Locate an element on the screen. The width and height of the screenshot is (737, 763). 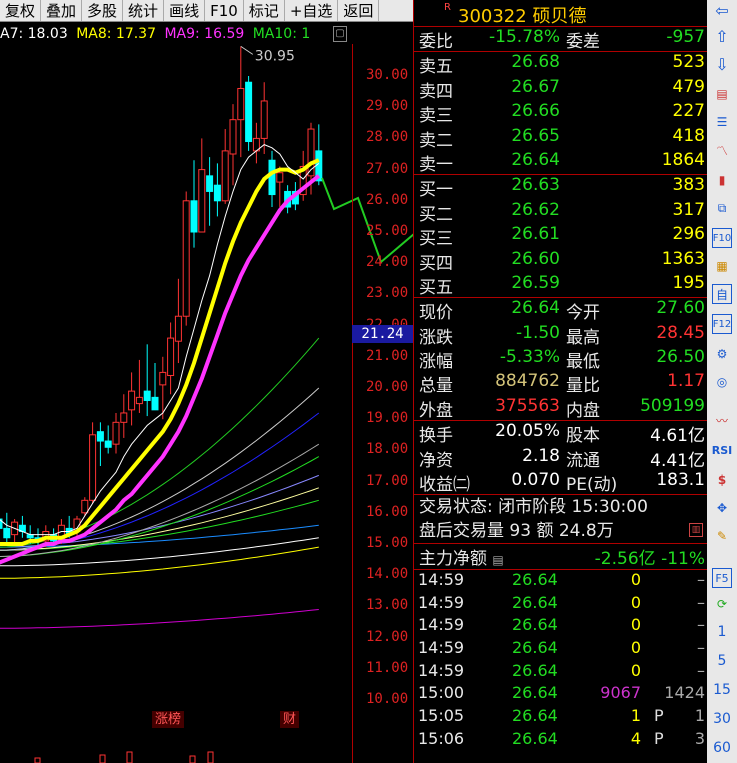
tick-row: 15:00 26.64 9067 1424 is located at coordinates (561, 693).